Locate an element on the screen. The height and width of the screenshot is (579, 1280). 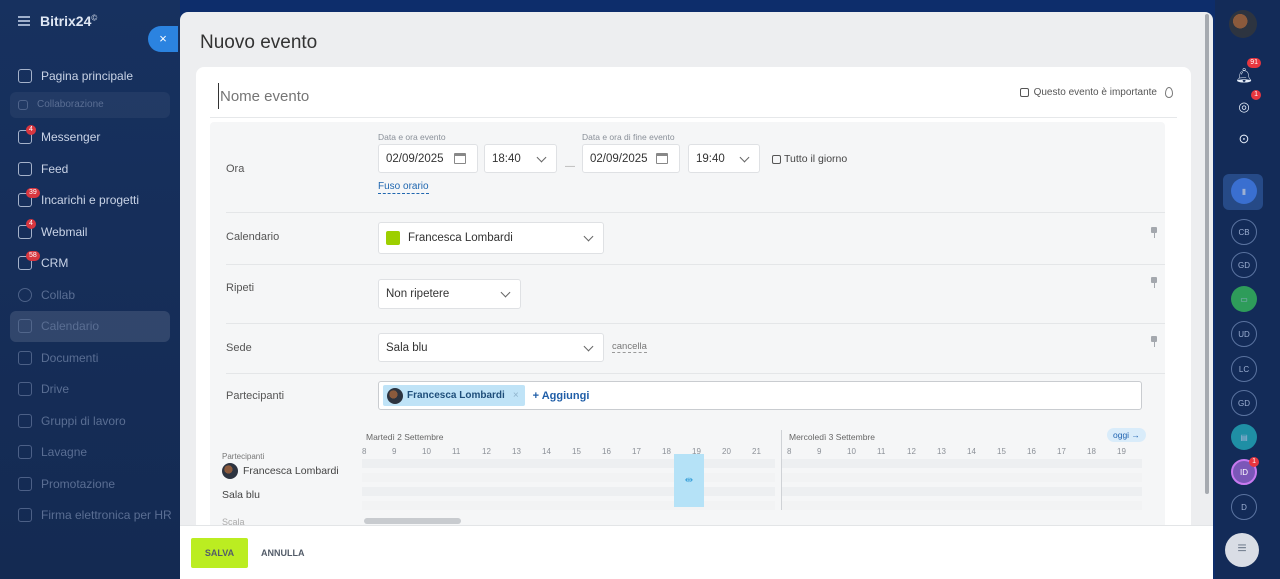
planner-hour-label: 21 is located at coordinates (756, 451).